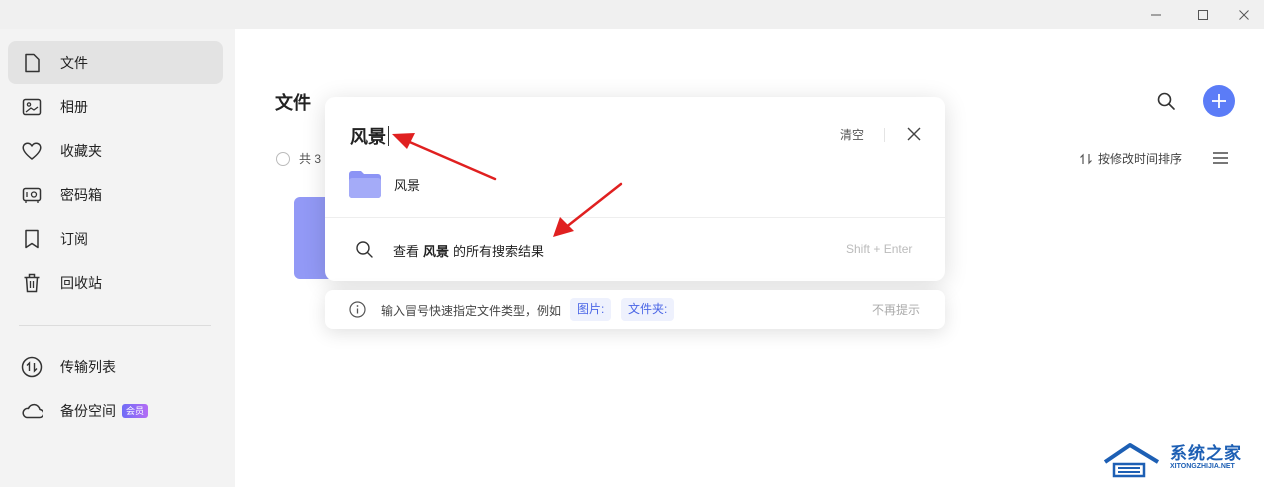 The image size is (1264, 487). What do you see at coordinates (115, 194) in the screenshot?
I see `sidebar-item-safe: 密码箱` at bounding box center [115, 194].